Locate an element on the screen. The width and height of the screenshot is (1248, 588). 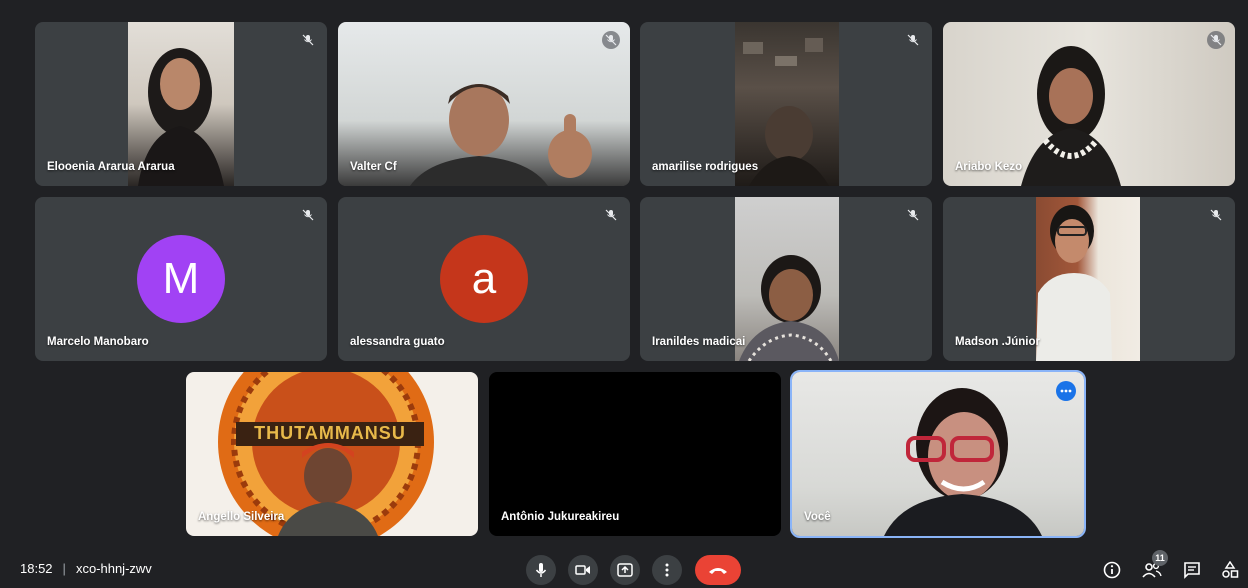
microphone-button is located at coordinates (541, 570).